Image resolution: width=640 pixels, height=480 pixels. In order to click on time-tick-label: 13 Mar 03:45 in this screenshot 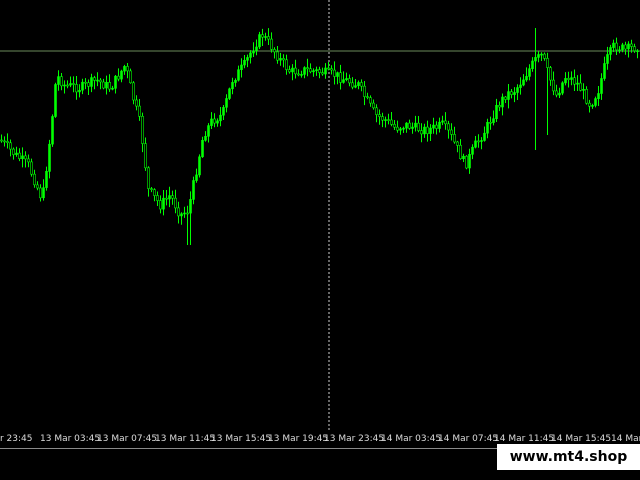, I will do `click(70, 439)`.